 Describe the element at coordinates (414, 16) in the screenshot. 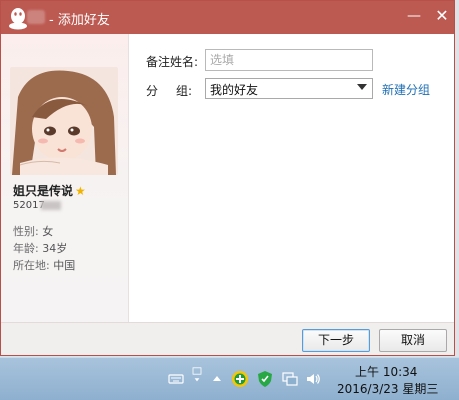

I see `minimize-button: —` at that location.